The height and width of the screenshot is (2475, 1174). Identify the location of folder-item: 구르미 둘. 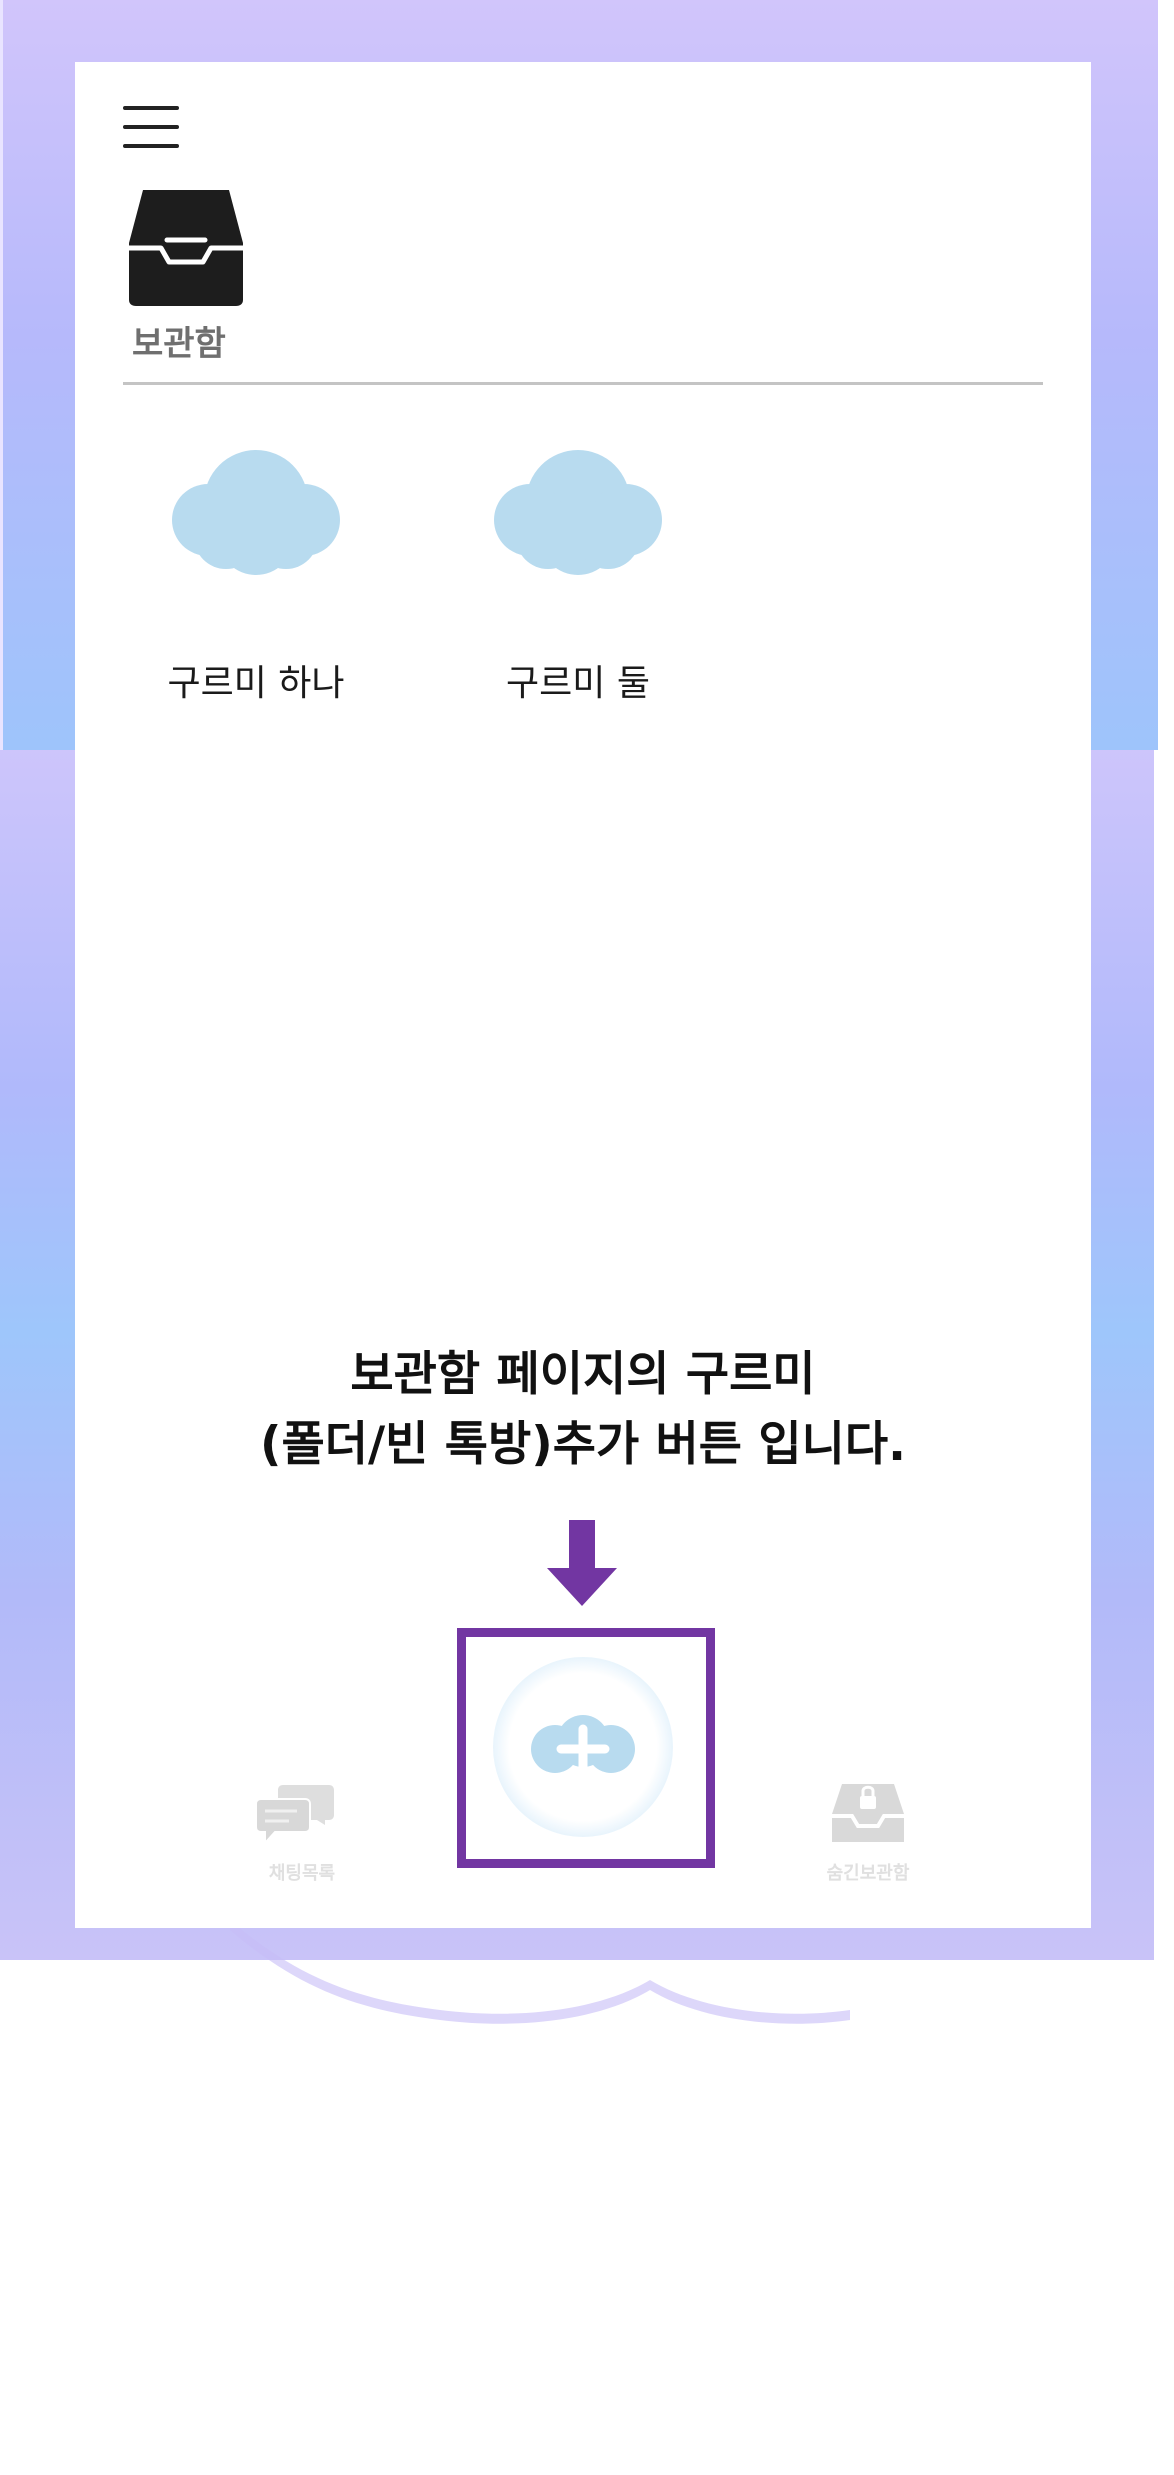
(583, 573).